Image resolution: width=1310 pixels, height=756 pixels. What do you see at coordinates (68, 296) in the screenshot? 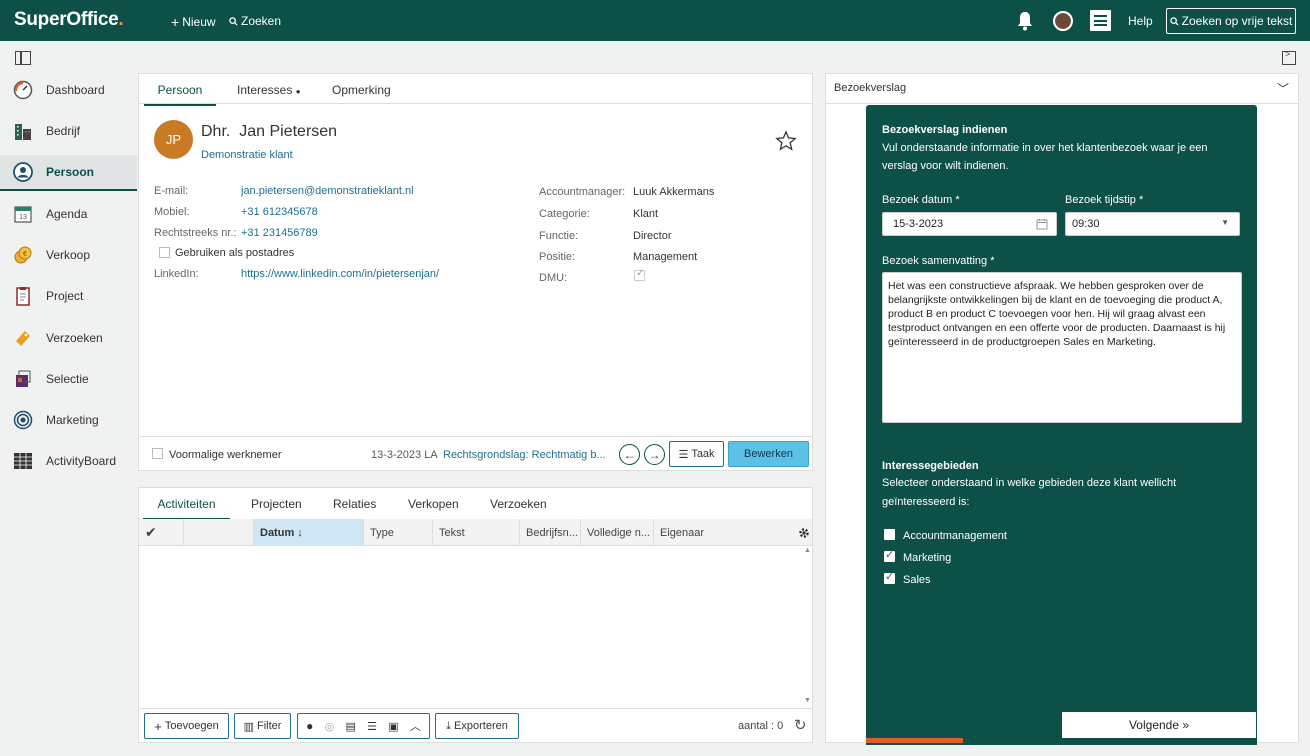
I see `sidebar-item-project: Project` at bounding box center [68, 296].